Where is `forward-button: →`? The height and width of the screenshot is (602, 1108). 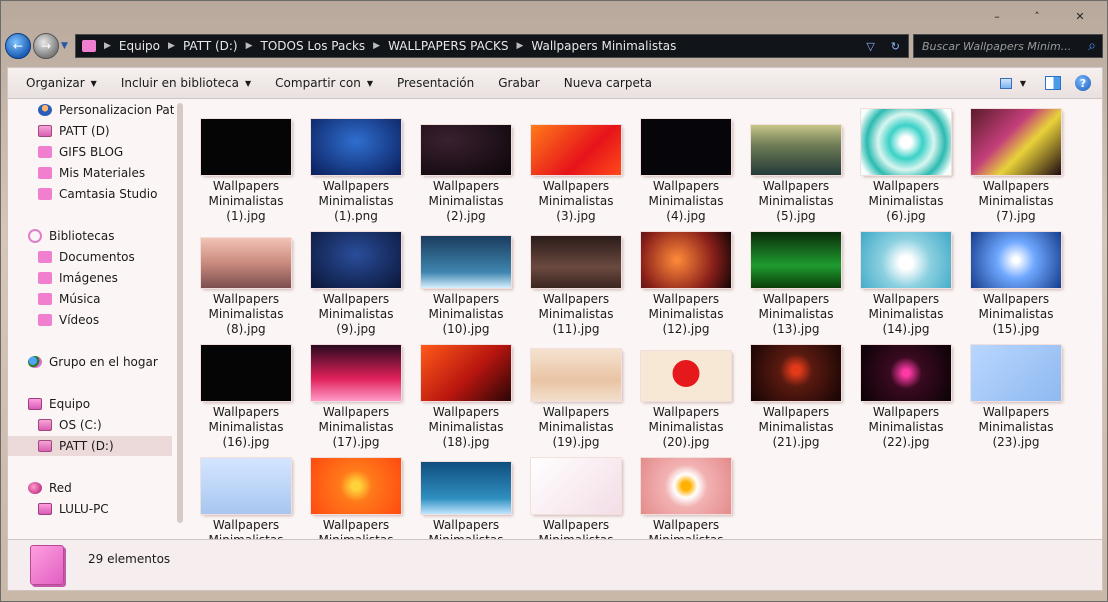 forward-button: → is located at coordinates (46, 46).